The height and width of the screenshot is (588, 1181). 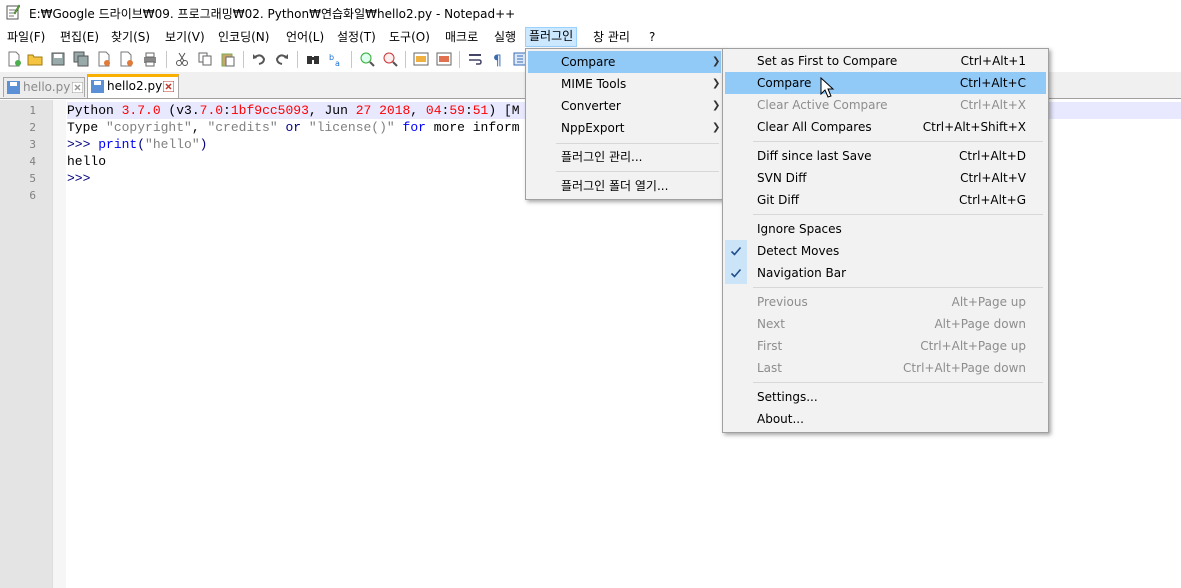 What do you see at coordinates (421, 59) in the screenshot?
I see `sync-vertical-icon` at bounding box center [421, 59].